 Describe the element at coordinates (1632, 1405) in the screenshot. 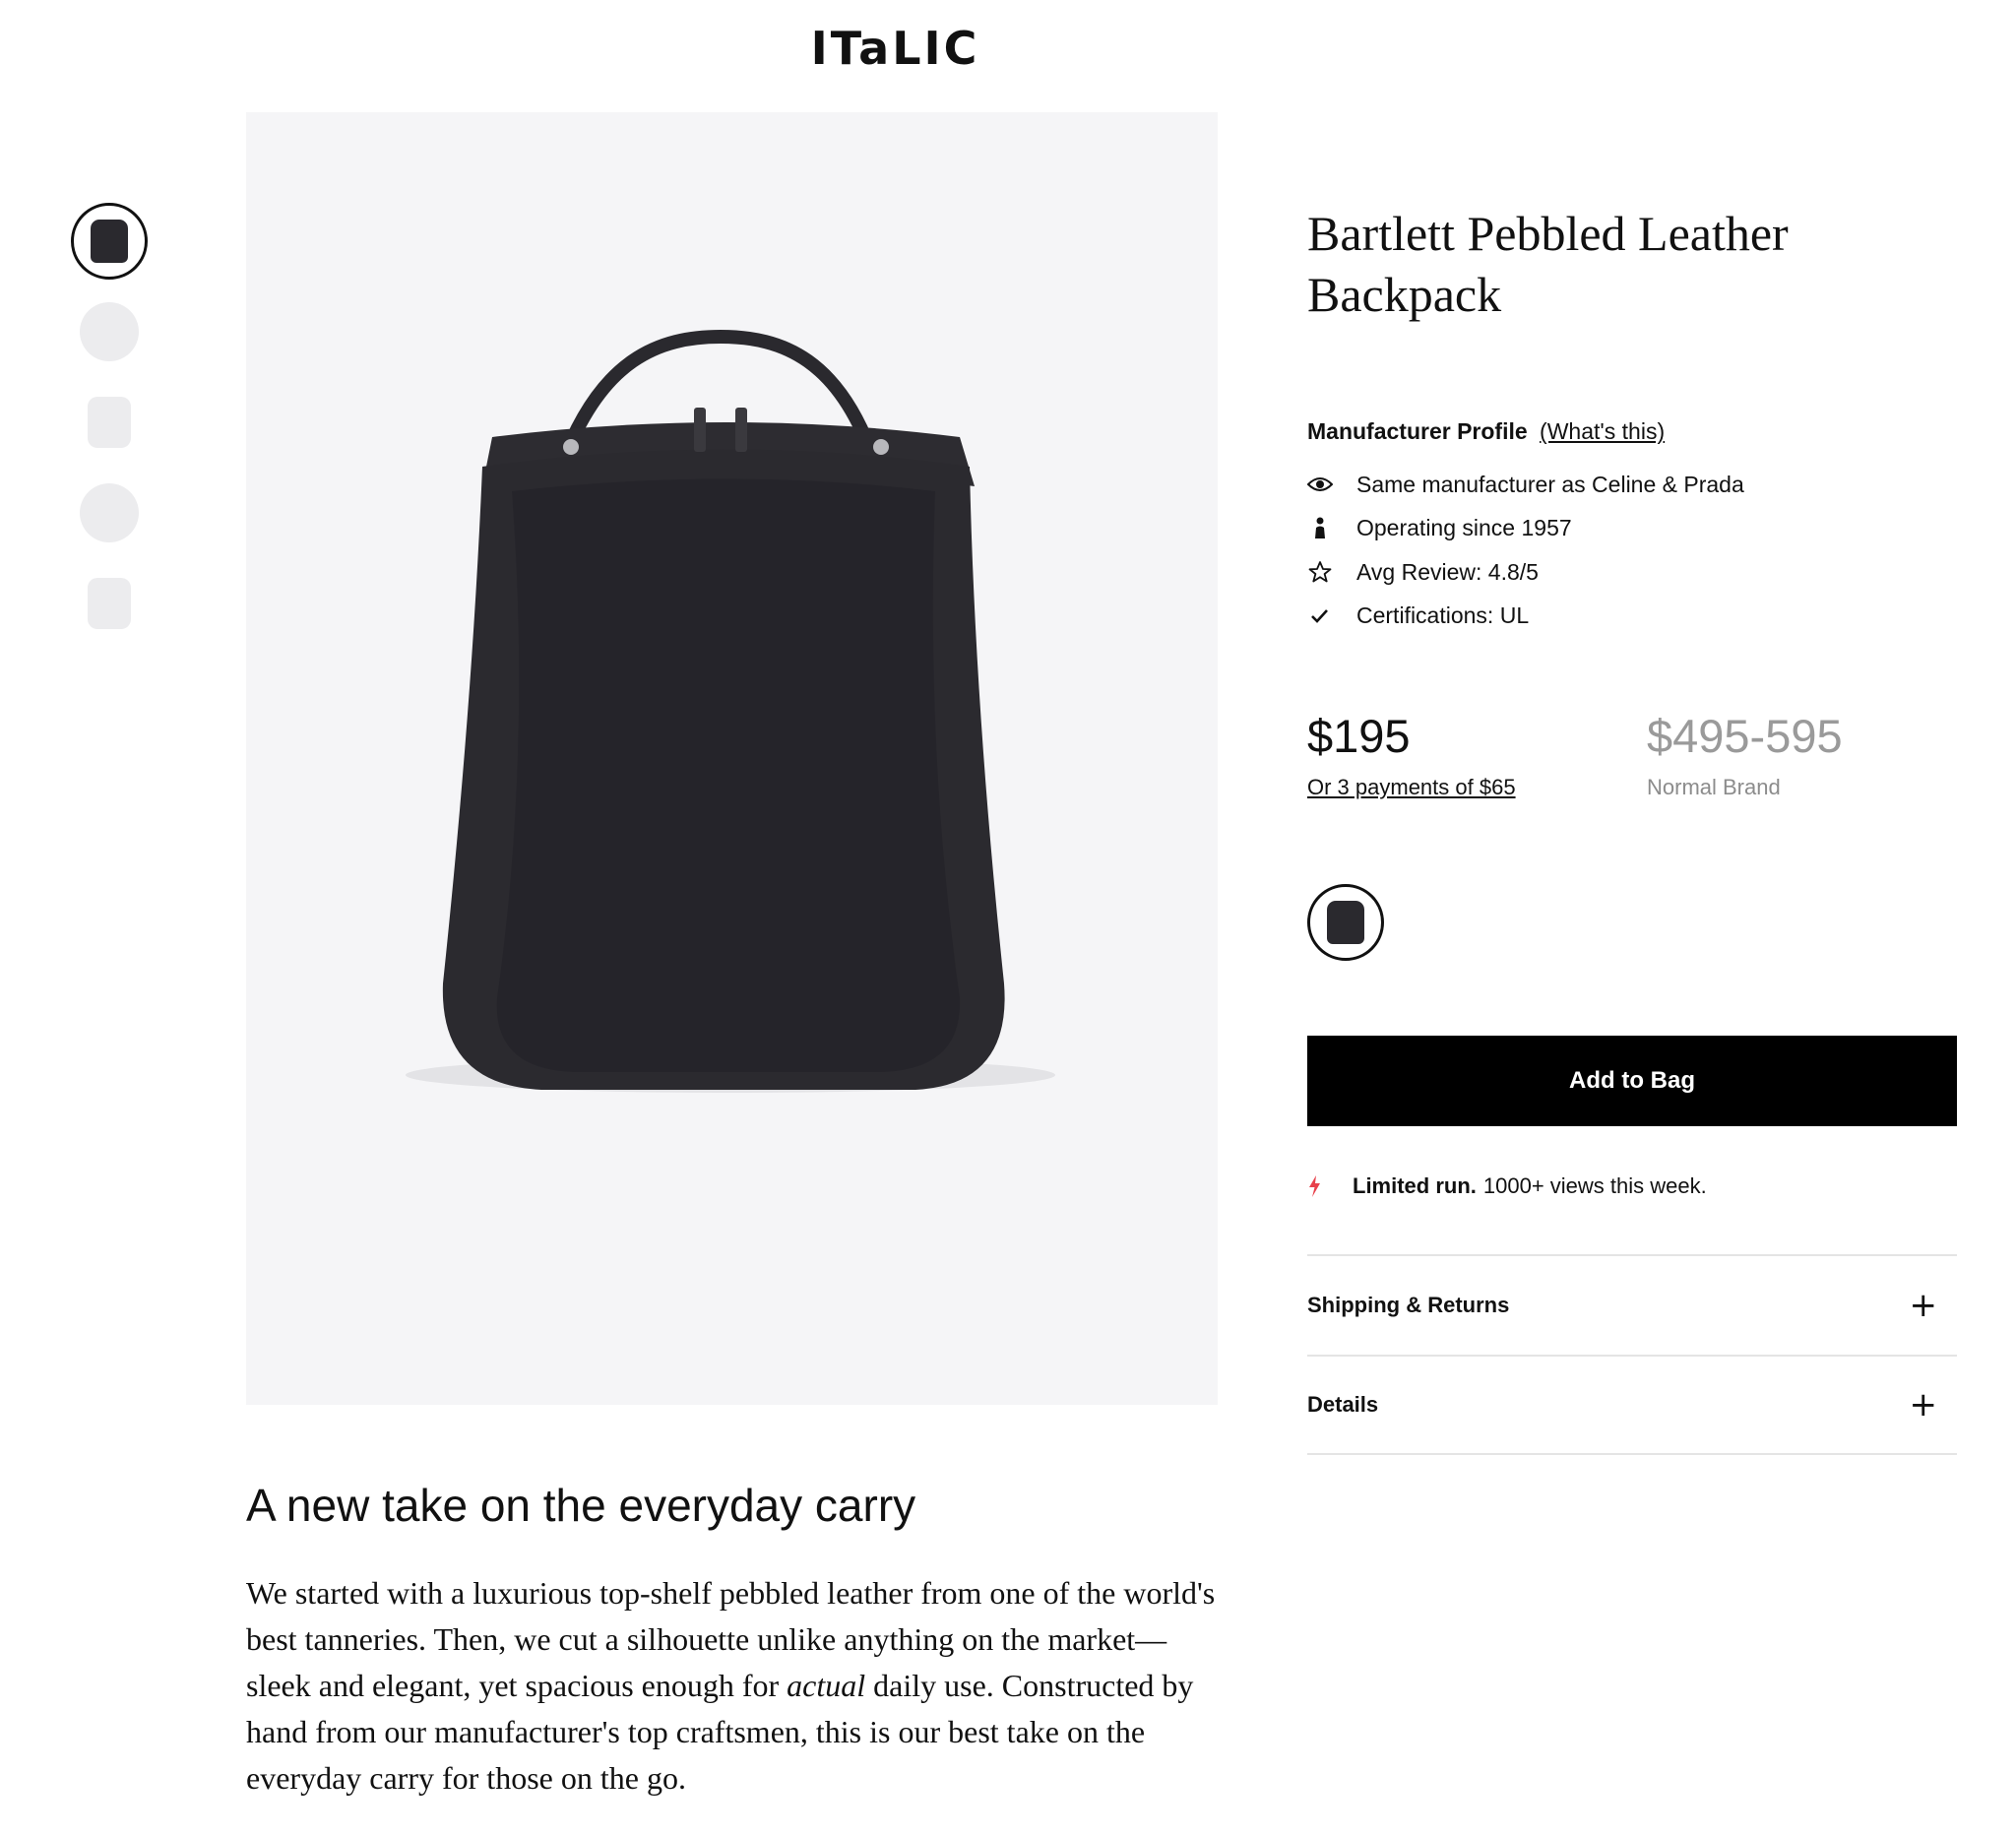

I see `accordion-details: Details +` at that location.